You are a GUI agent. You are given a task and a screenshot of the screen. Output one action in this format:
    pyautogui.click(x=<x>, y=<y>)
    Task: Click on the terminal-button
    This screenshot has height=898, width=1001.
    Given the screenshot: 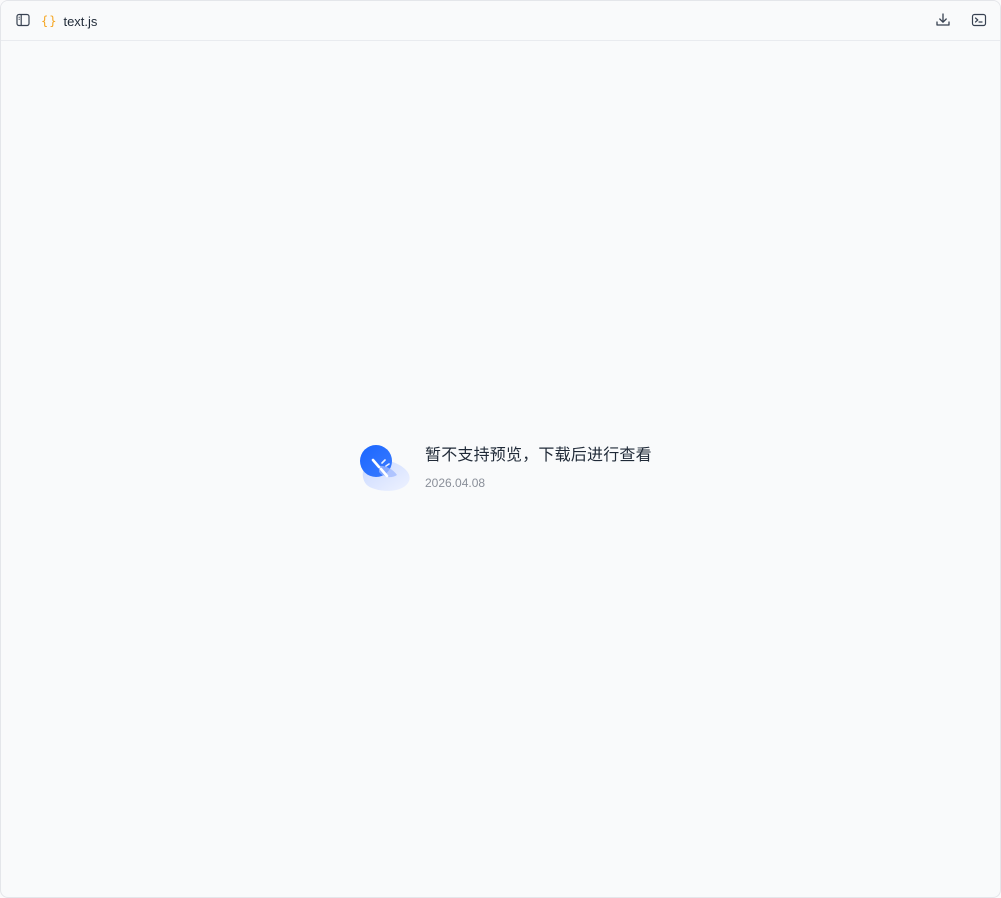 What is the action you would take?
    pyautogui.click(x=979, y=20)
    